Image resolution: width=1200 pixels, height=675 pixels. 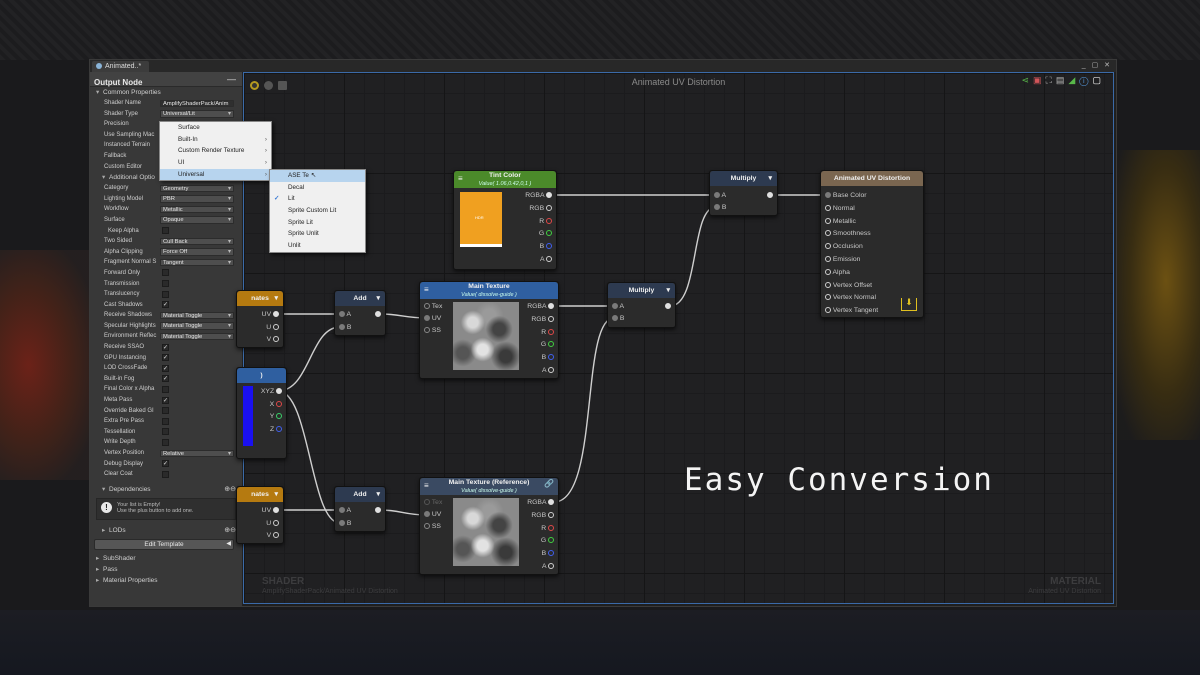 What do you see at coordinates (846, 196) in the screenshot?
I see `input-port-base-color: Base Color` at bounding box center [846, 196].